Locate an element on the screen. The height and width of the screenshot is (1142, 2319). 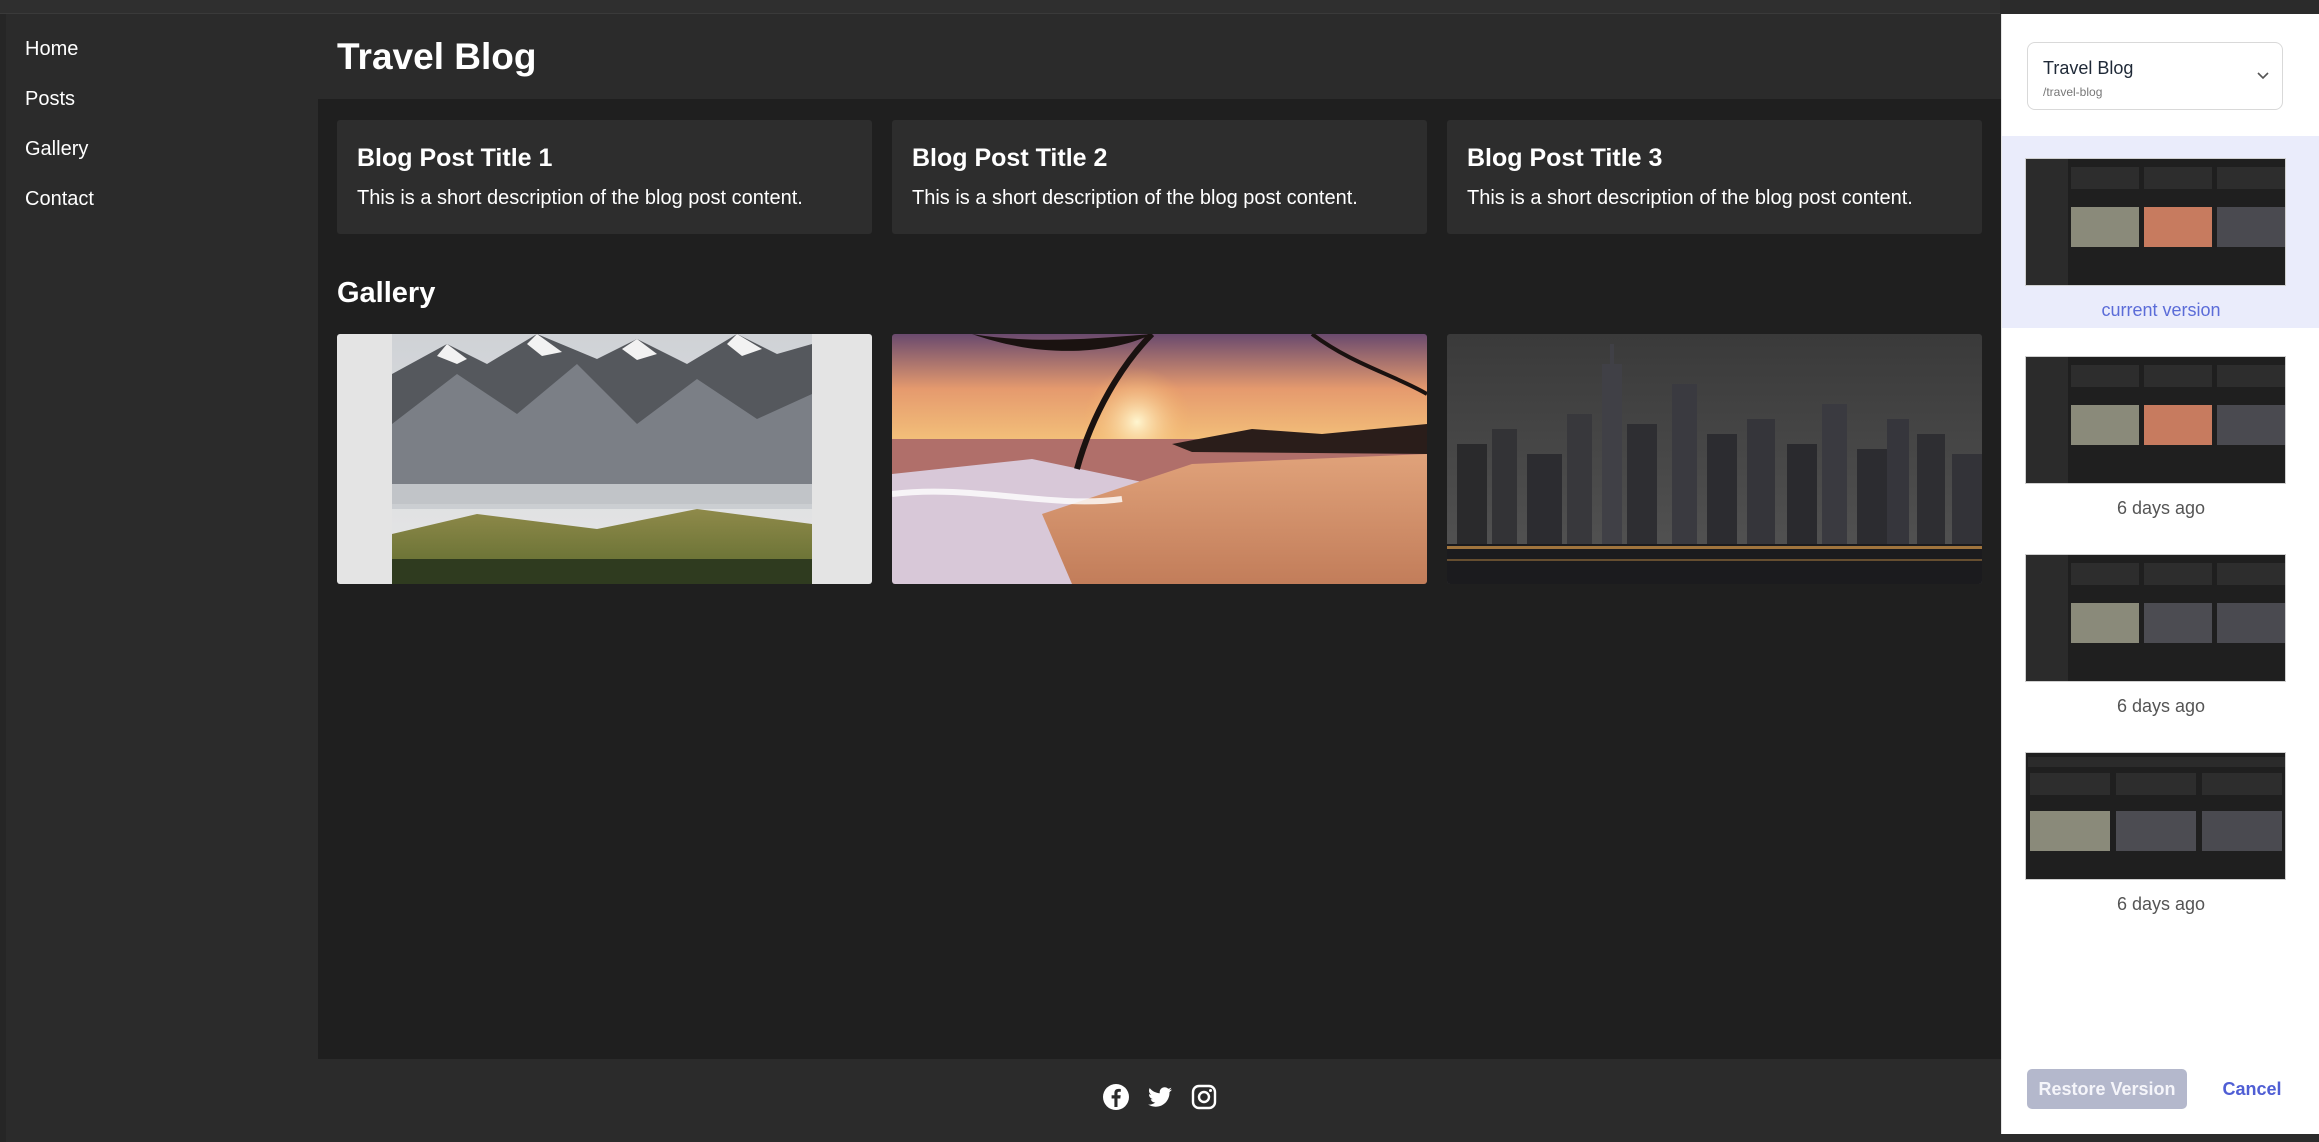
blog-post-title: Blog Post Title 2 is located at coordinates (1010, 158).